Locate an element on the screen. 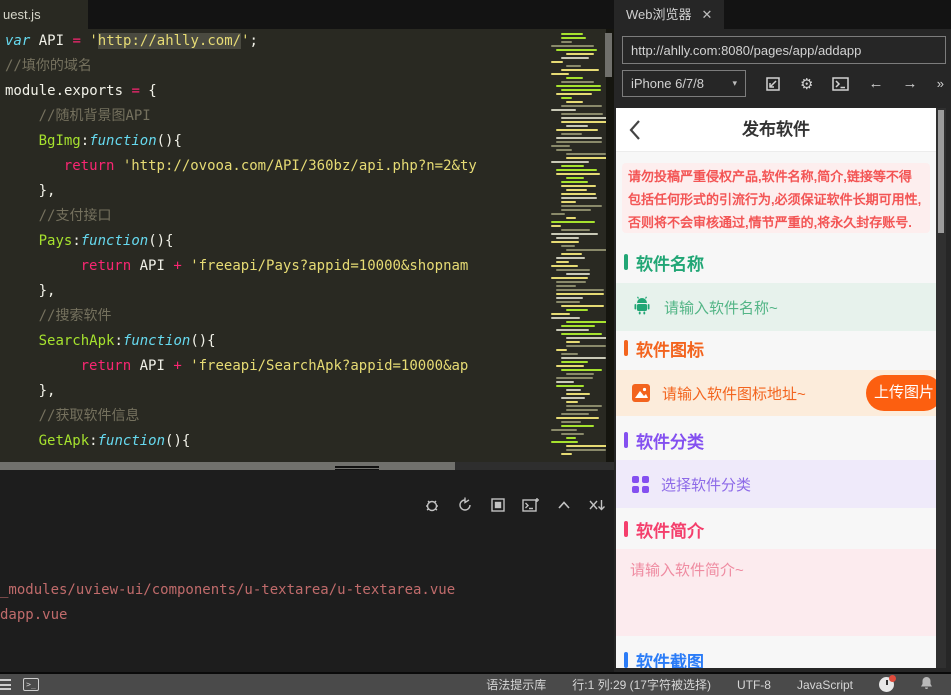  section-header-app-name: 软件名称 is located at coordinates (660, 262).